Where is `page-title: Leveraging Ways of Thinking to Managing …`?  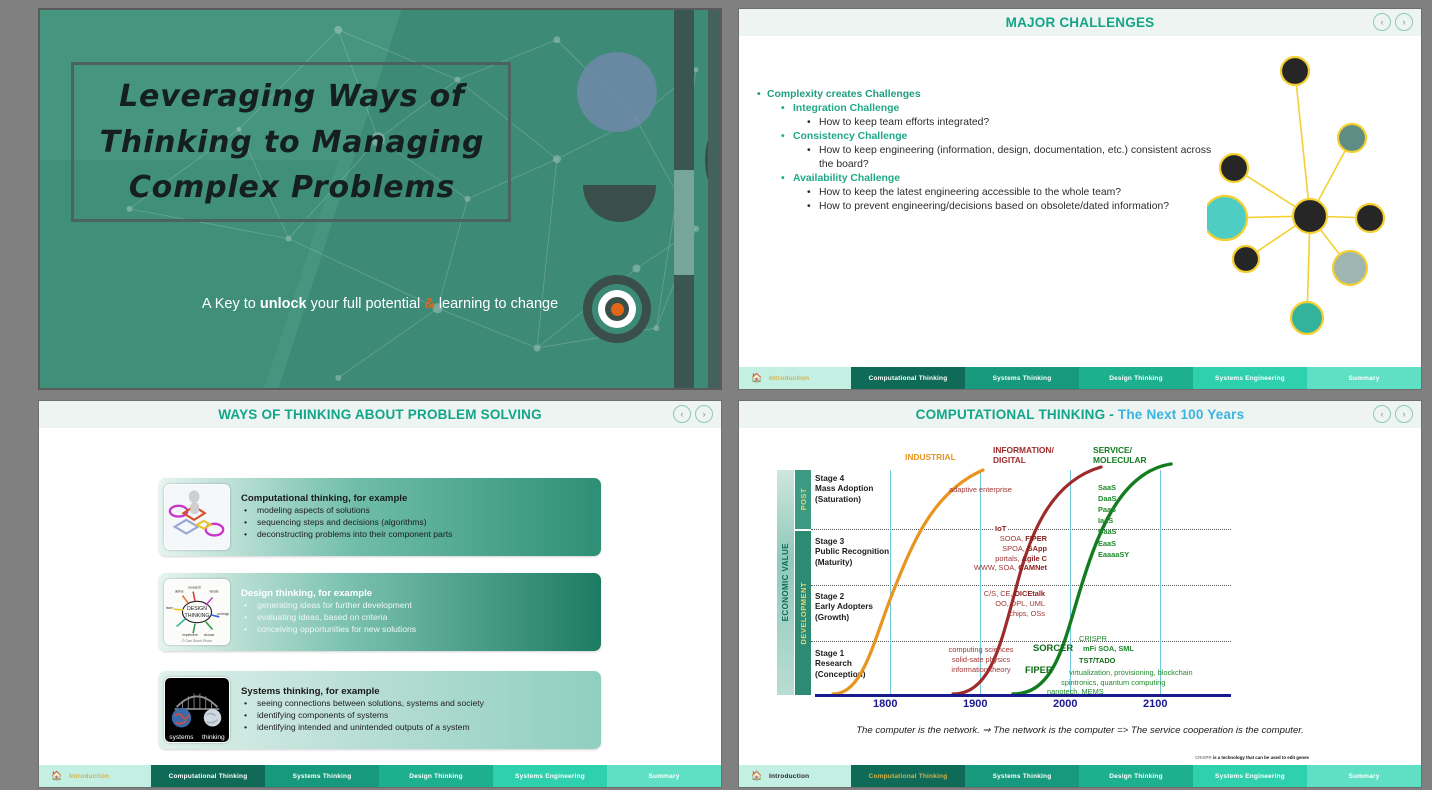 page-title: Leveraging Ways of Thinking to Managing … is located at coordinates (292, 142).